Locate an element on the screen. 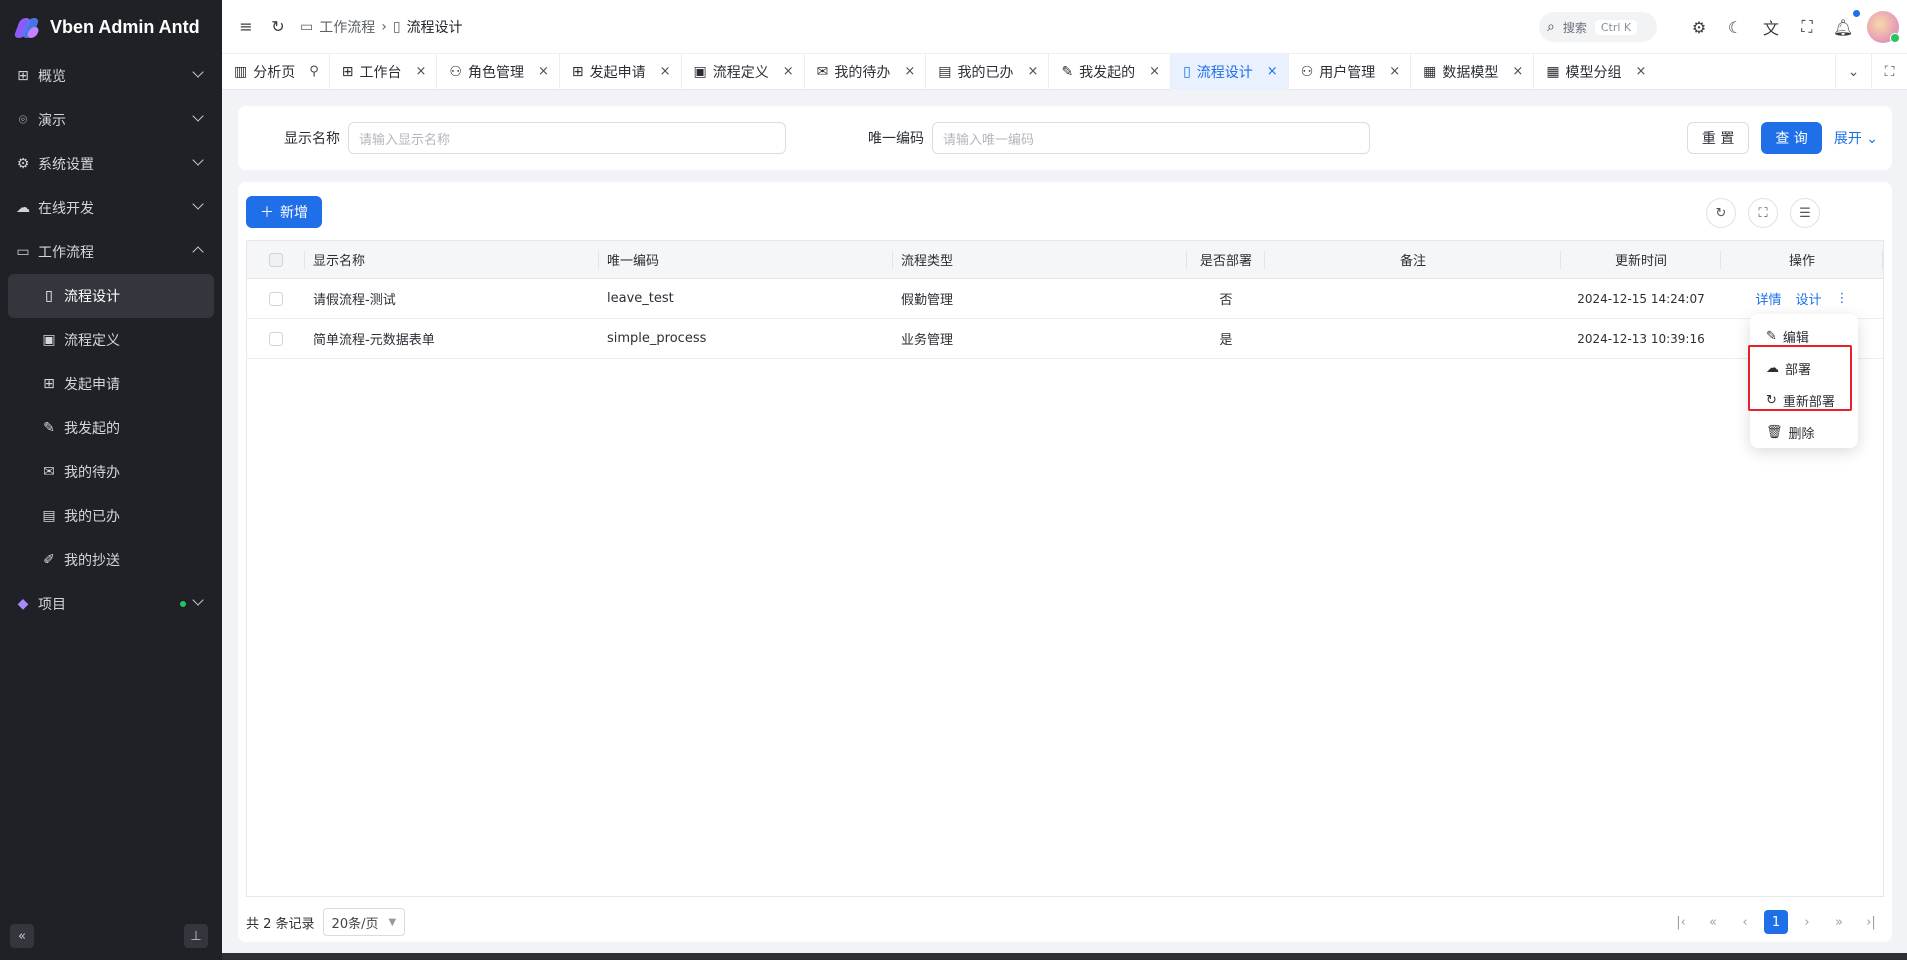  tab-my-started: ✎ 我发起的 × is located at coordinates (1110, 71).